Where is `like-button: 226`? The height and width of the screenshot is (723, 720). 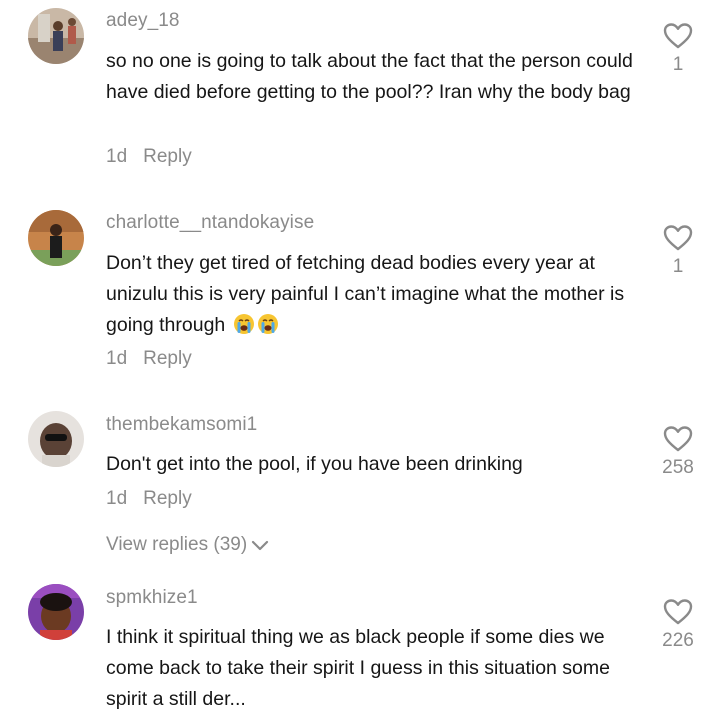
like-button: 226 is located at coordinates (678, 625).